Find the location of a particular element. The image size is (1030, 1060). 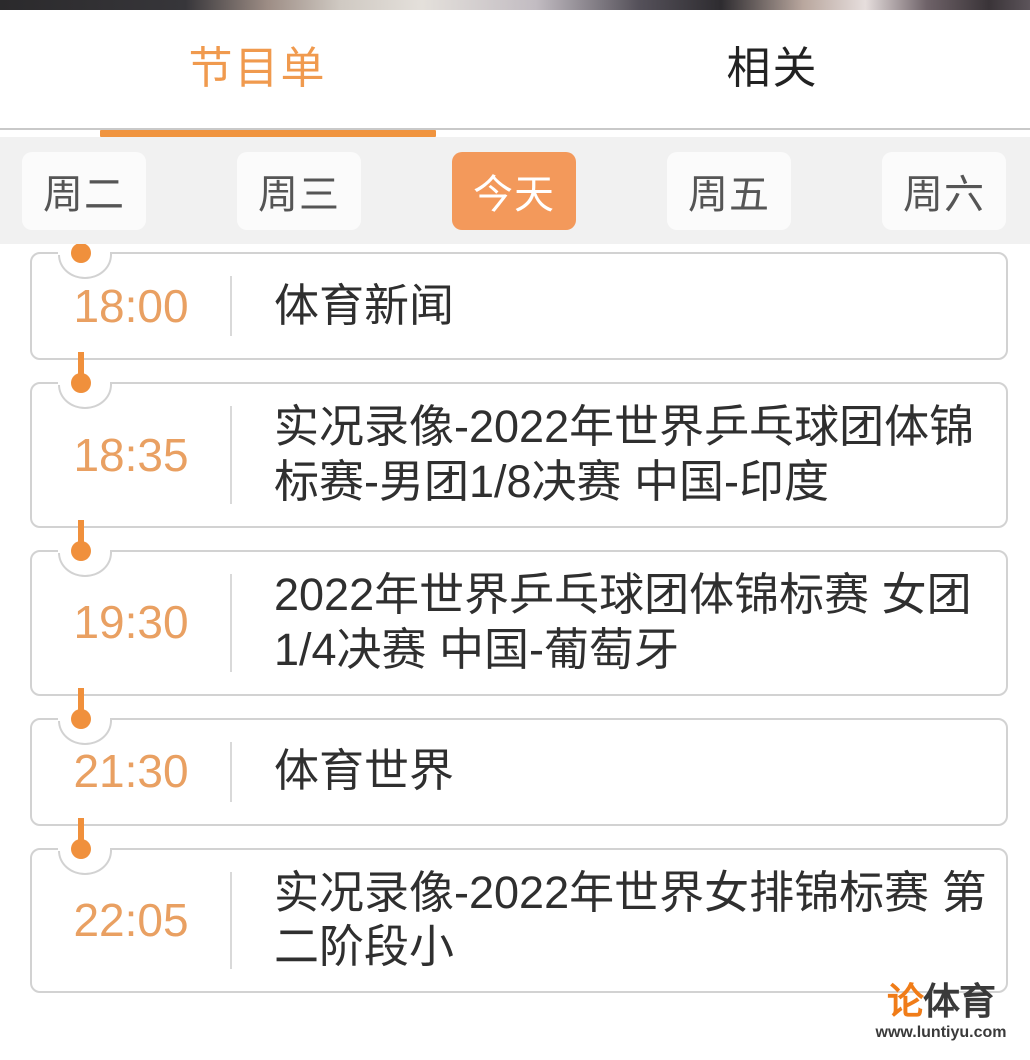

program-title: 体育新闻 is located at coordinates (364, 305).